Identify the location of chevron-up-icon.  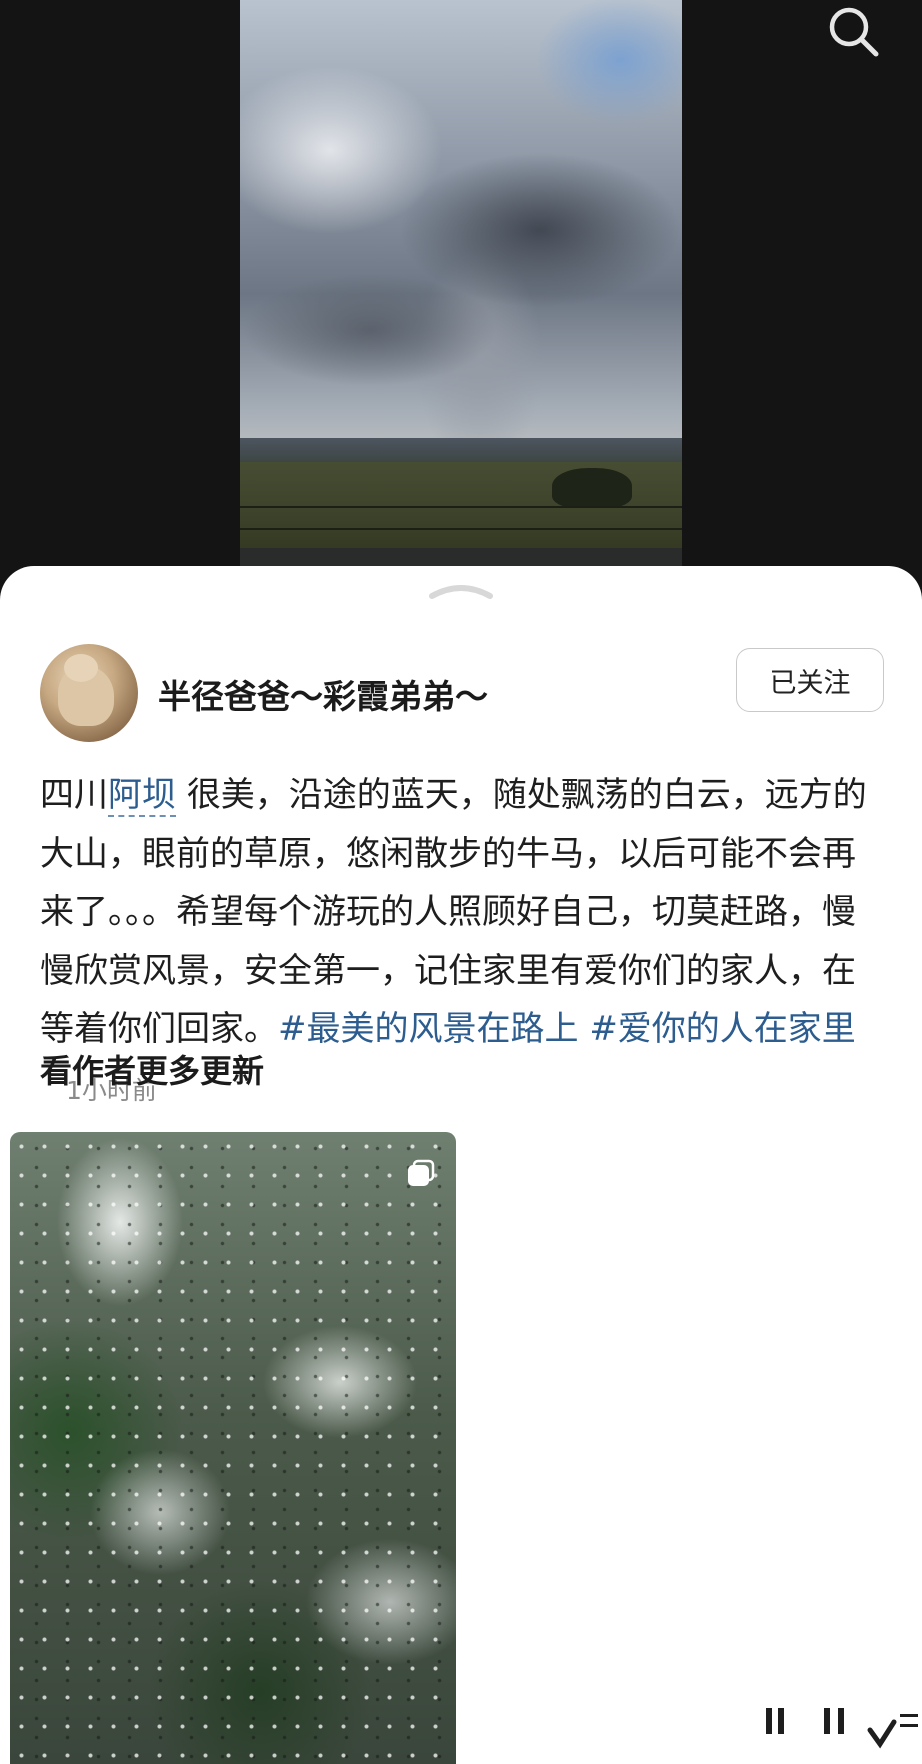
(461, 592).